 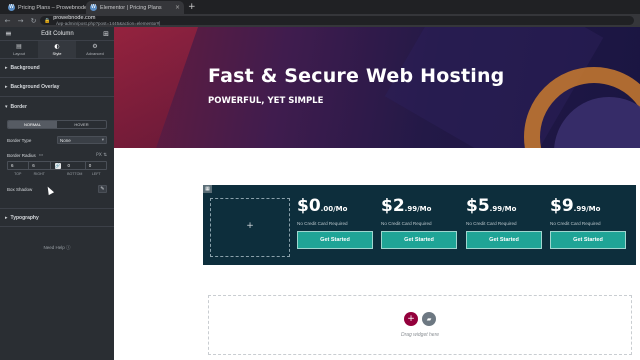 I want to click on forward-icon: →, so click(x=20, y=21).